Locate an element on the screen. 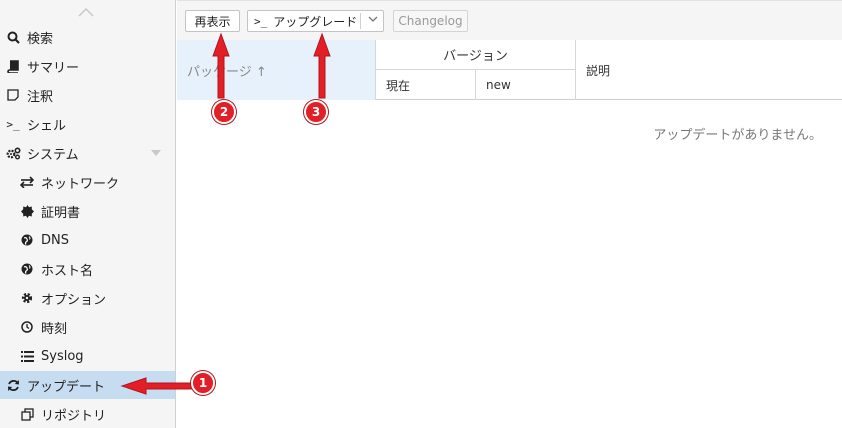  toolbar: 再表示 >_ アップグレード Changelog is located at coordinates (509, 20).